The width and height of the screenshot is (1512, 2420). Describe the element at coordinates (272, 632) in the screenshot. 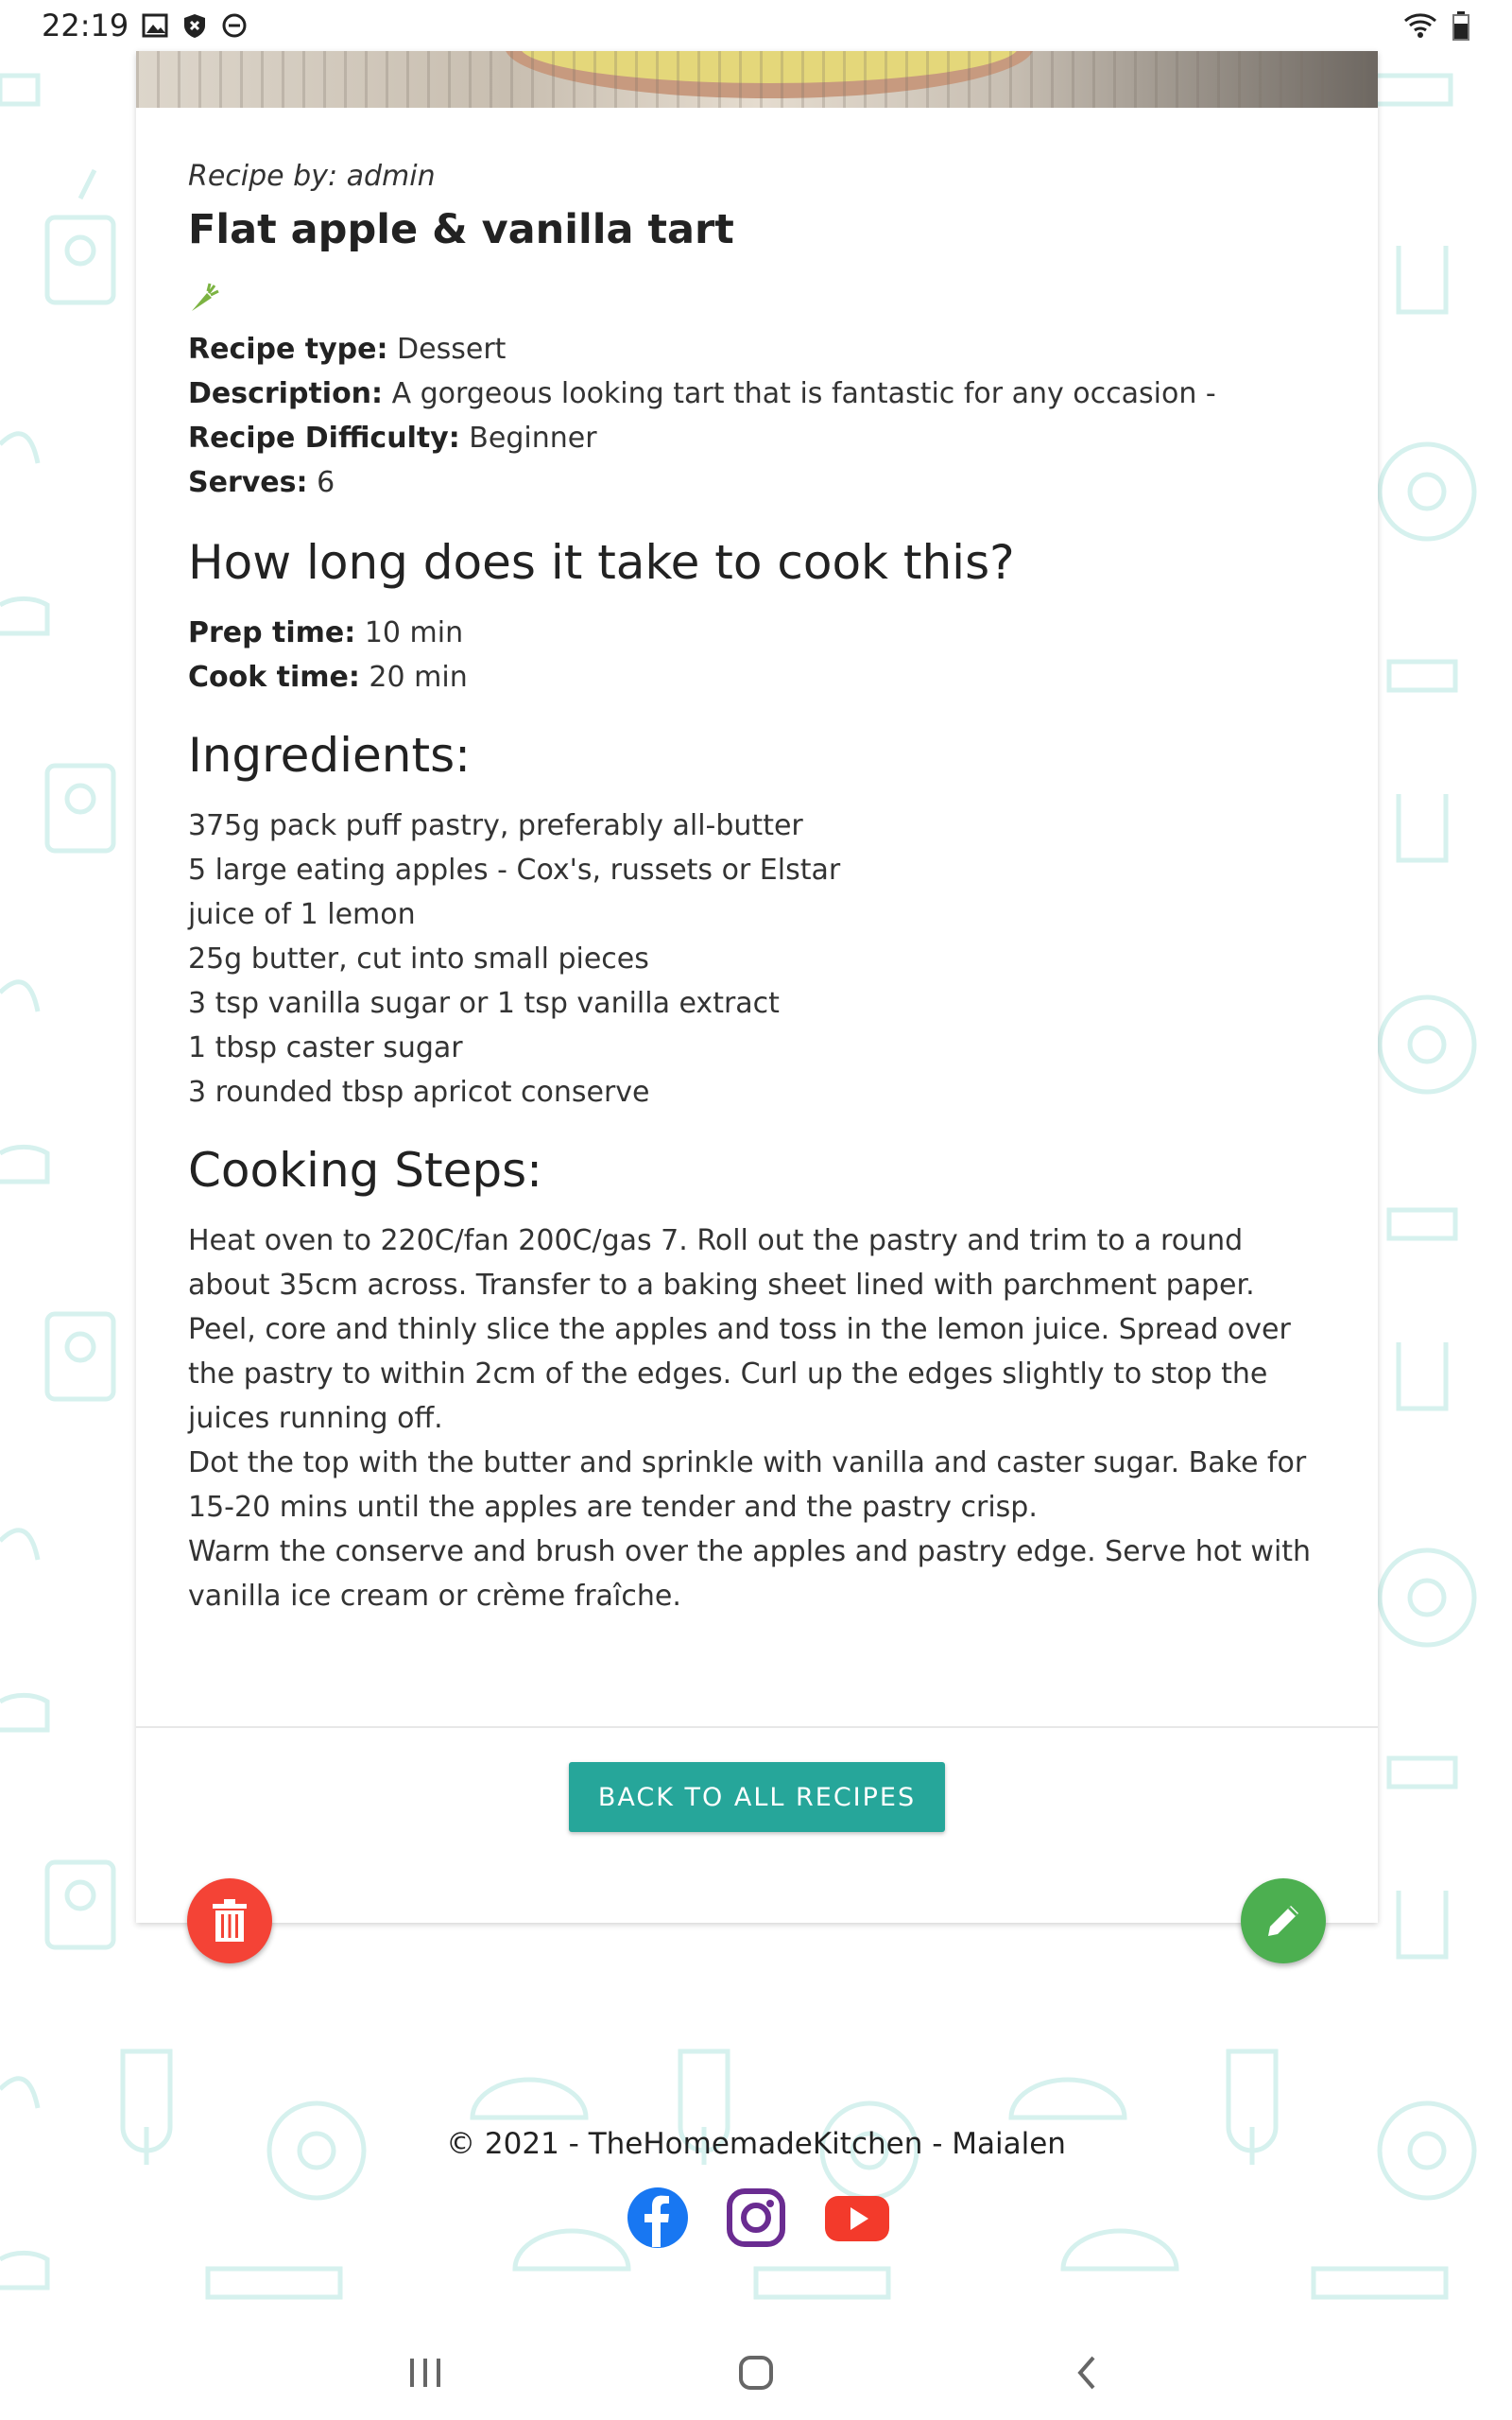

I see `prep-time-label: Prep time:` at that location.